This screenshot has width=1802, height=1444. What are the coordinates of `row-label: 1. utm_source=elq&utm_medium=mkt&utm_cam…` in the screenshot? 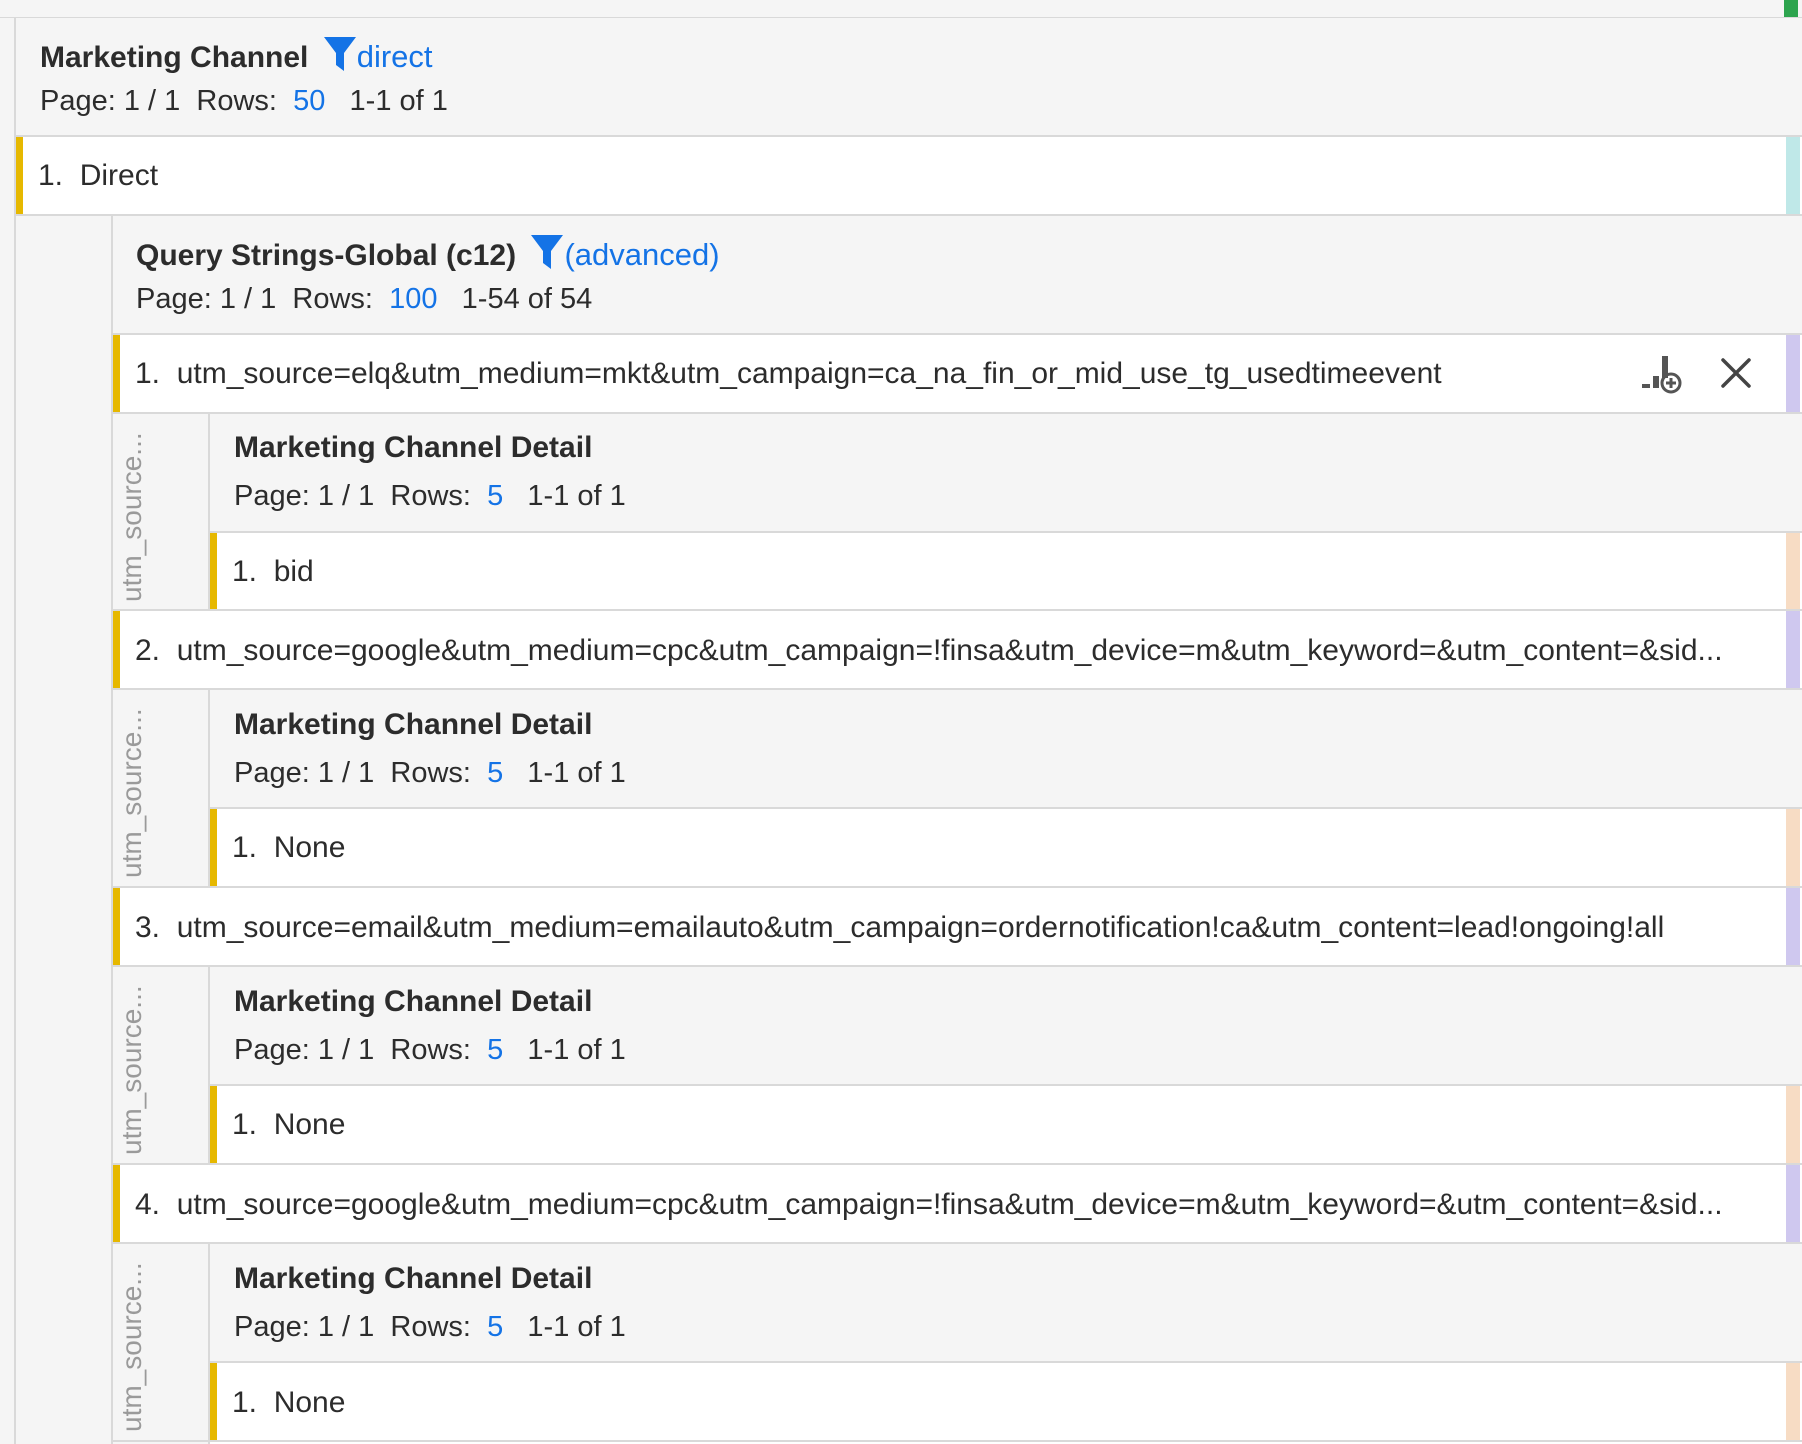 It's located at (788, 373).